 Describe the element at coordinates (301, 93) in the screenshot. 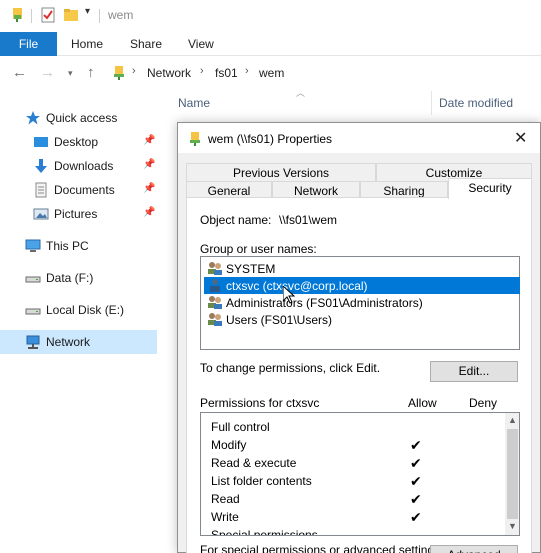

I see `sort-up-icon: ︿` at that location.